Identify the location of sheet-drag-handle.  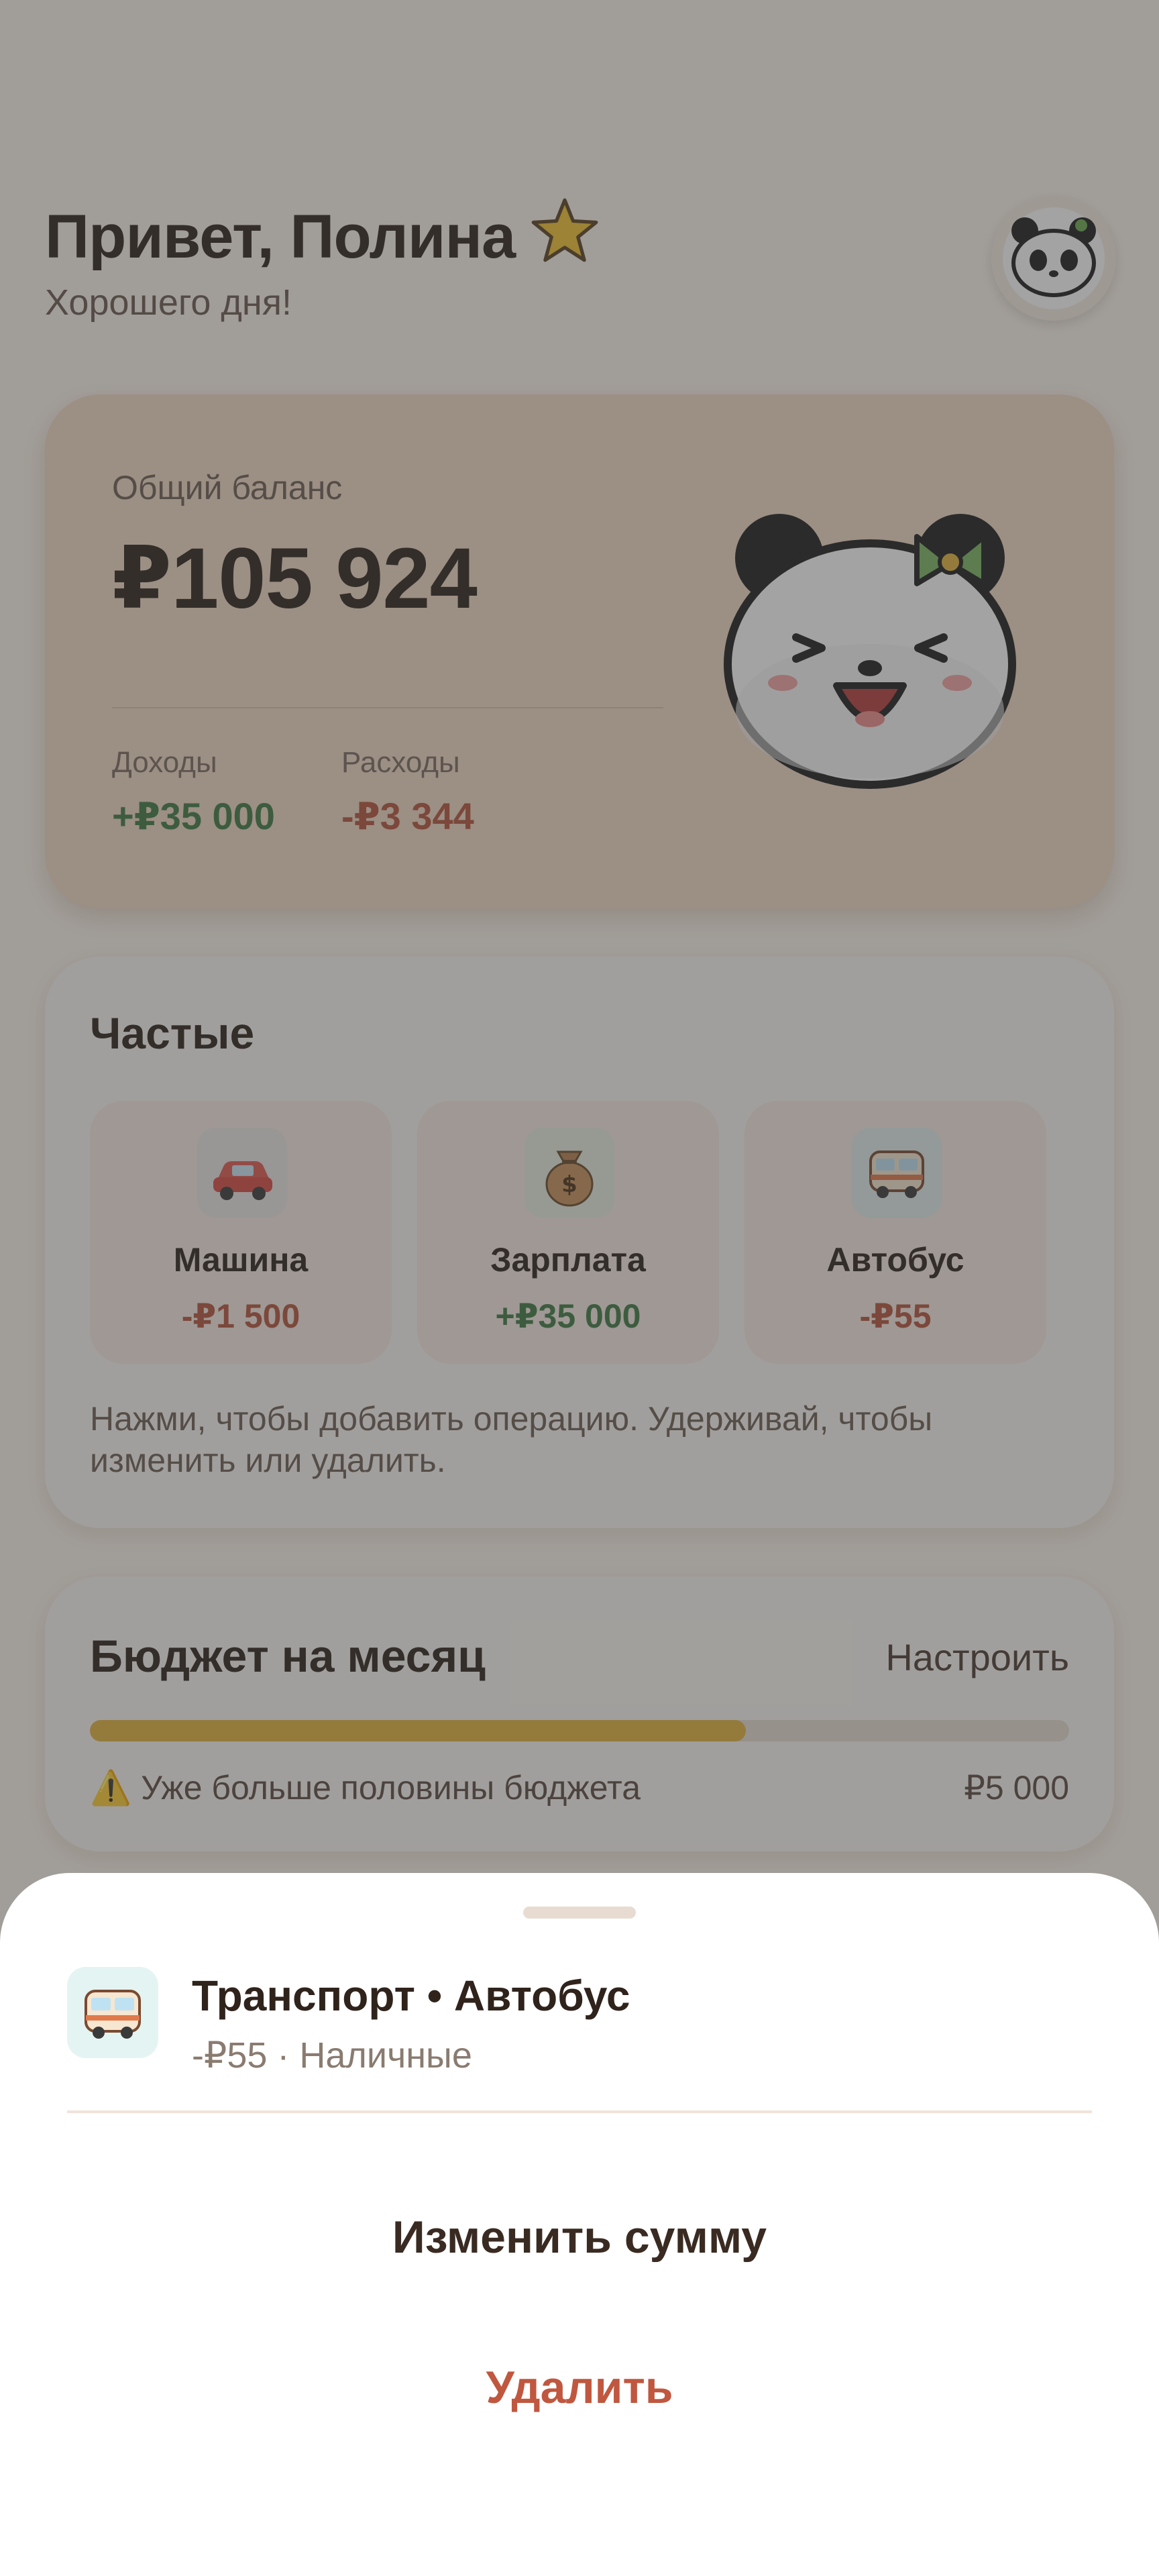
(579, 1913).